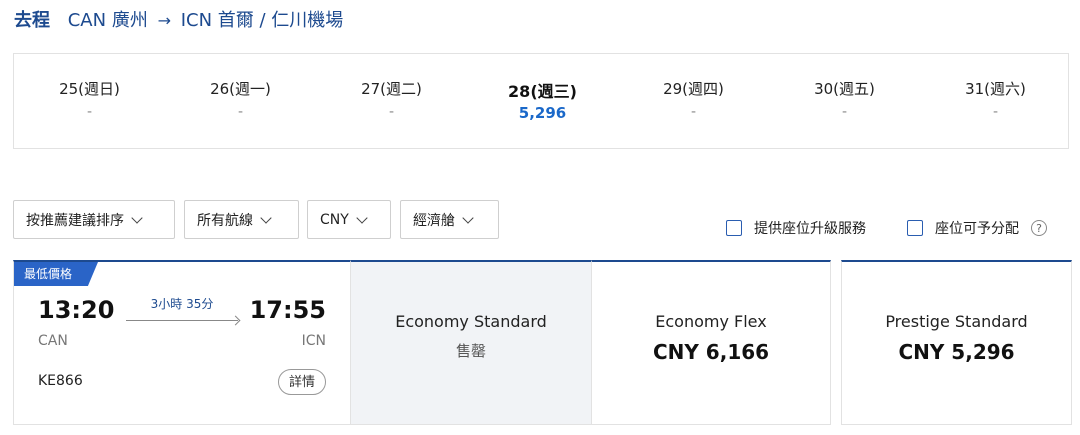 This screenshot has height=435, width=1080. Describe the element at coordinates (693, 102) in the screenshot. I see `date-cell-29: 29(週四) -` at that location.